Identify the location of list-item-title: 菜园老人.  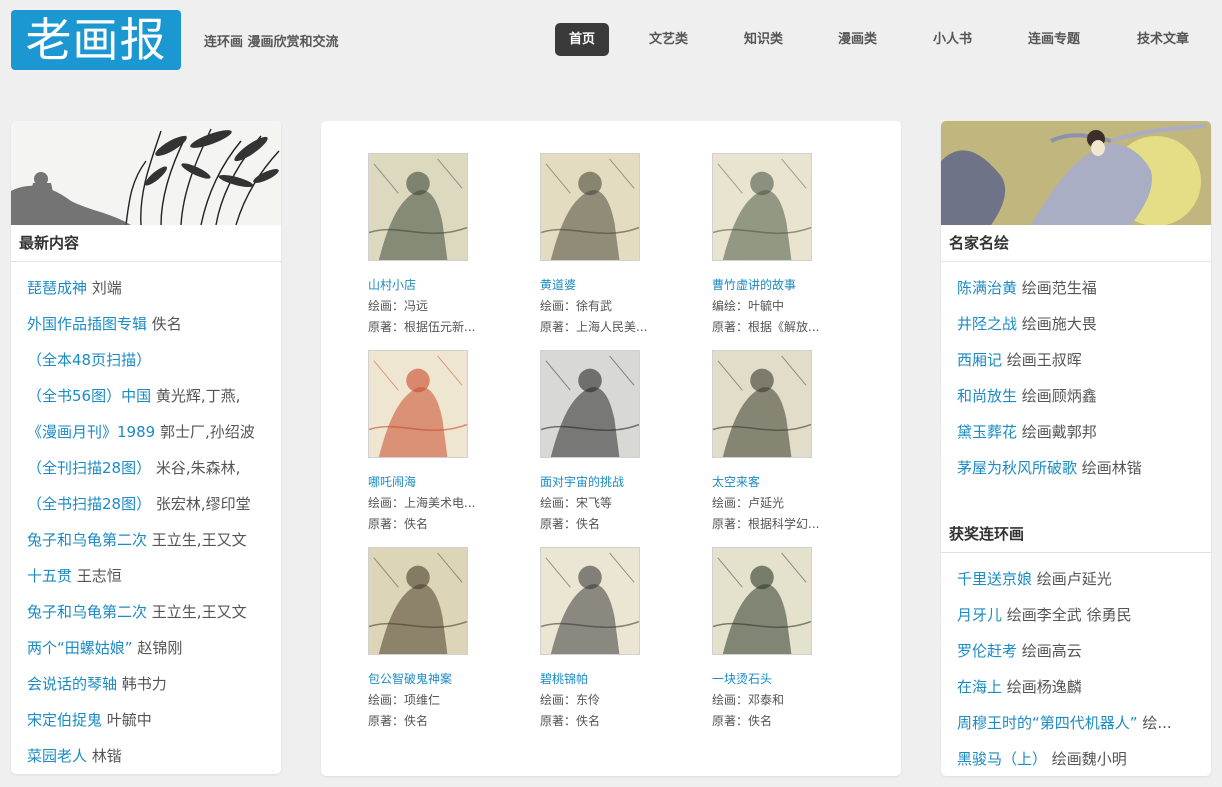
(57, 756).